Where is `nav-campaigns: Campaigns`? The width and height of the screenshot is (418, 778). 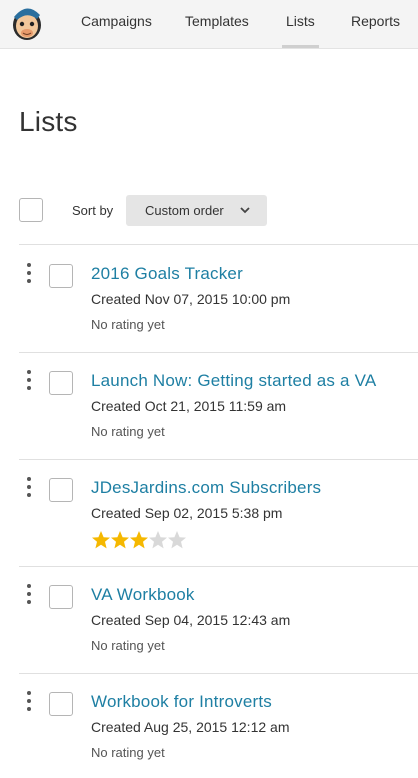
nav-campaigns: Campaigns is located at coordinates (116, 21).